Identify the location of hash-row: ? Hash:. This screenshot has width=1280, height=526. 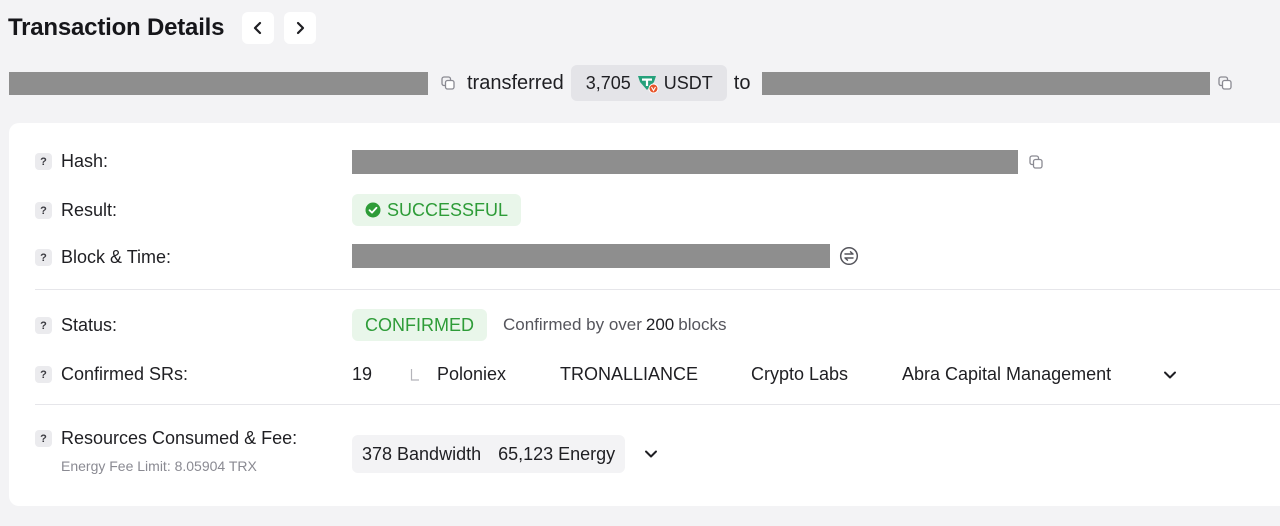
(639, 162).